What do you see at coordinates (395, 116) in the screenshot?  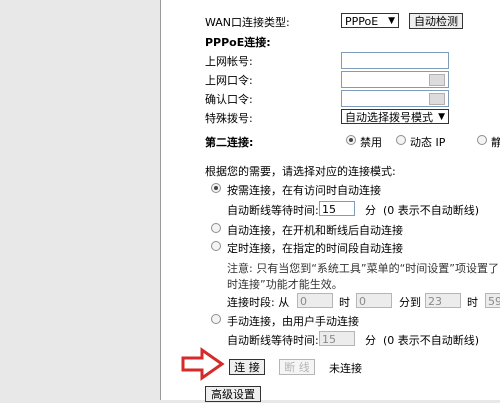 I see `special-dial-select: 自动选择拨号模式 ▼` at bounding box center [395, 116].